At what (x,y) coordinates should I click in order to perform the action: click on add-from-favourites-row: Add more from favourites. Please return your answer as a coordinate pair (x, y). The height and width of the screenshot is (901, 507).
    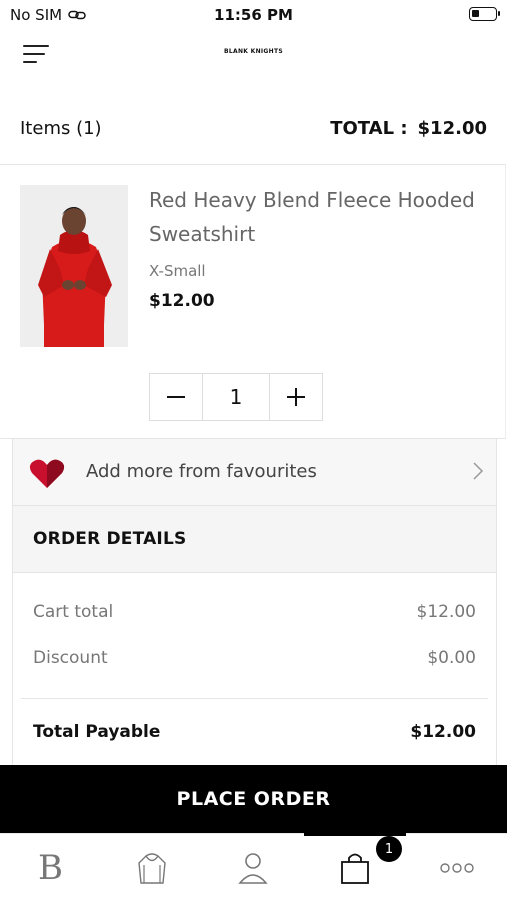
    Looking at the image, I should click on (254, 472).